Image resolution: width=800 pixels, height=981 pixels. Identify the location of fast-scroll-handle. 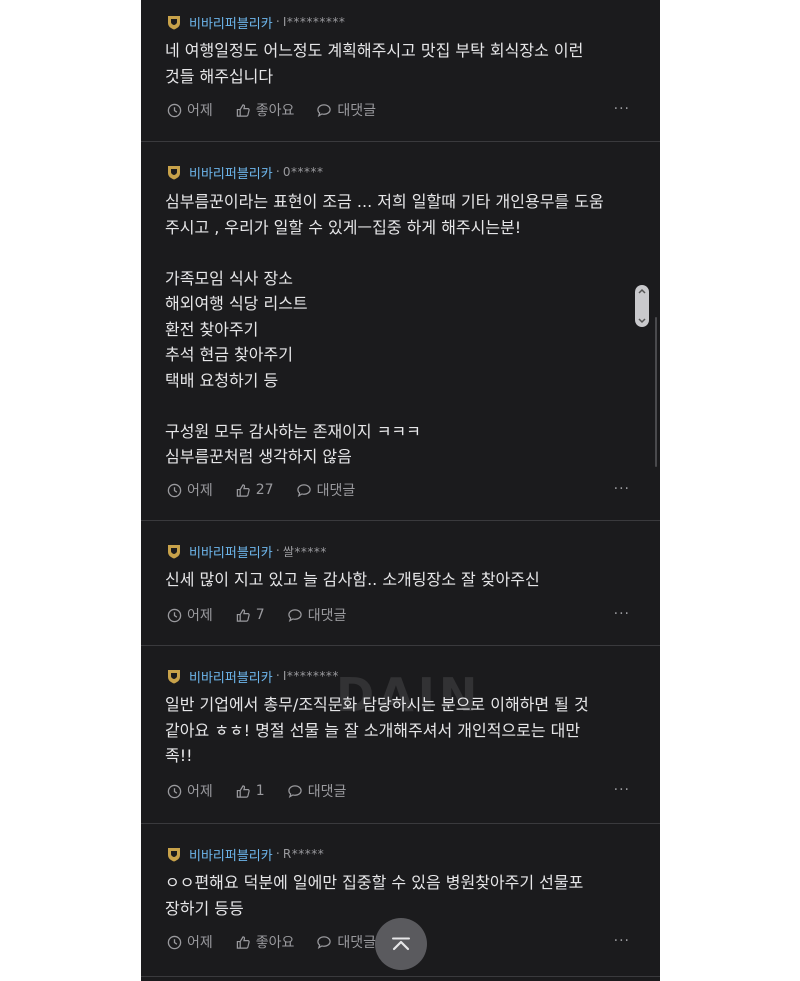
(642, 306).